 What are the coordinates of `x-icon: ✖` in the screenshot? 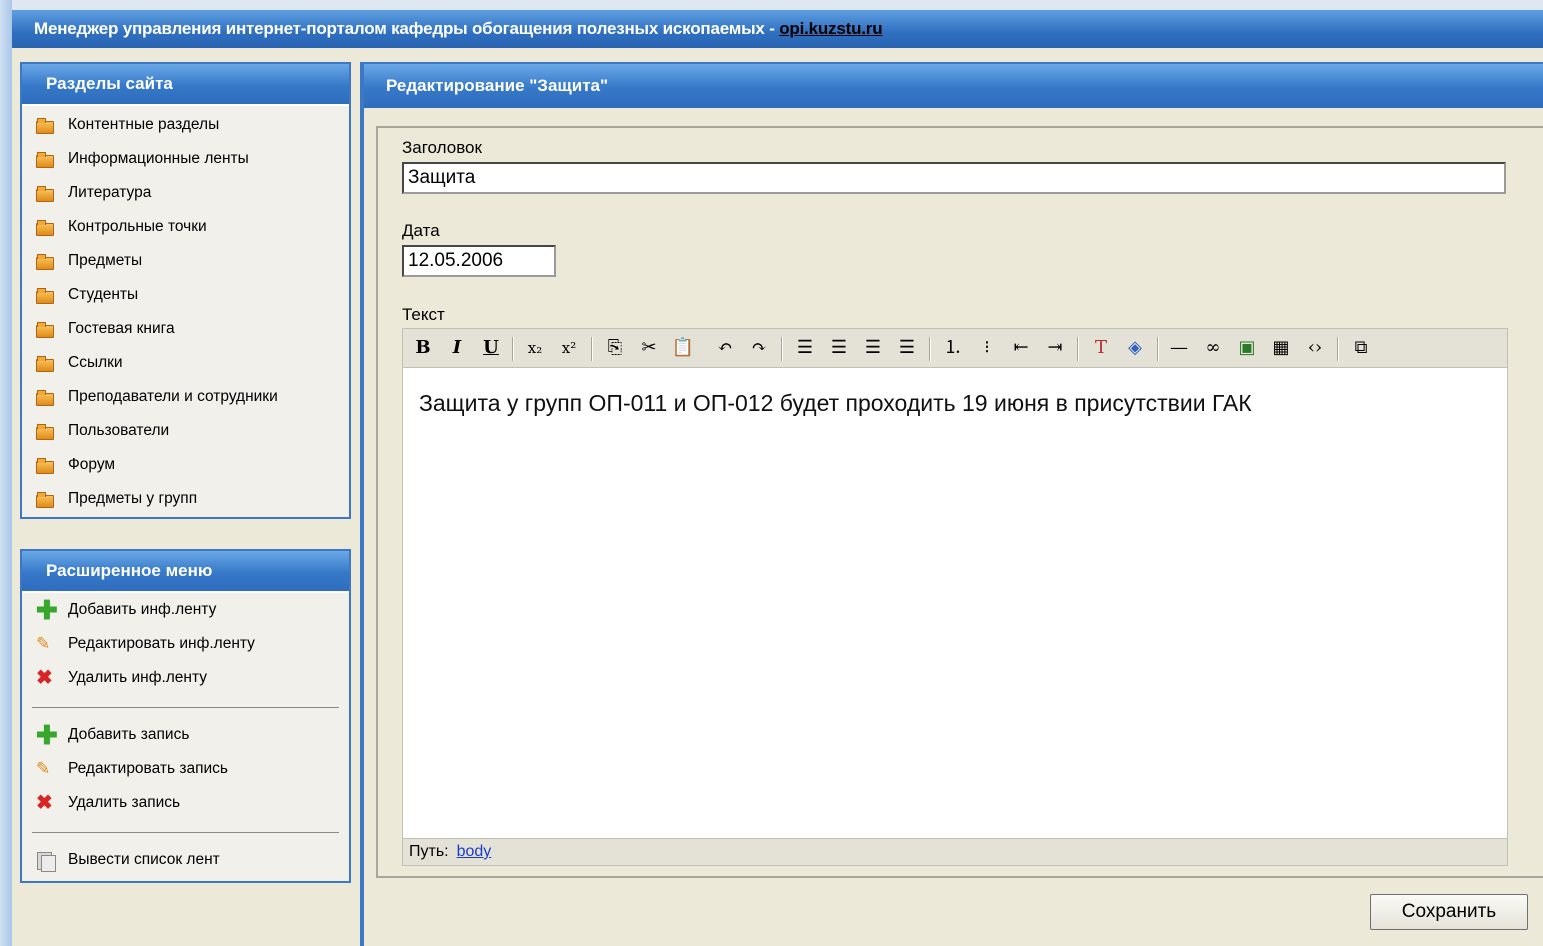 It's located at (44, 678).